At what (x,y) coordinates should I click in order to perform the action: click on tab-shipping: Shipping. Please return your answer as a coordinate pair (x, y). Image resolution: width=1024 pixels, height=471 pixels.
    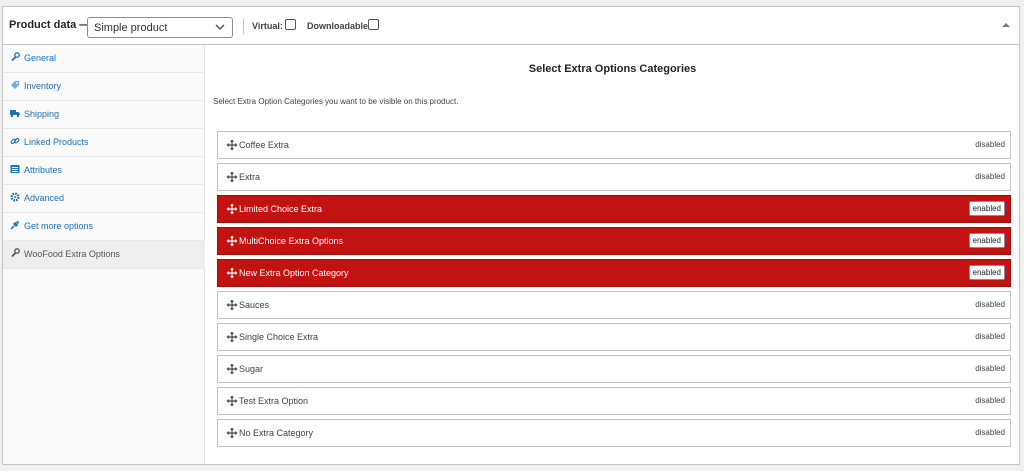
    Looking at the image, I should click on (104, 115).